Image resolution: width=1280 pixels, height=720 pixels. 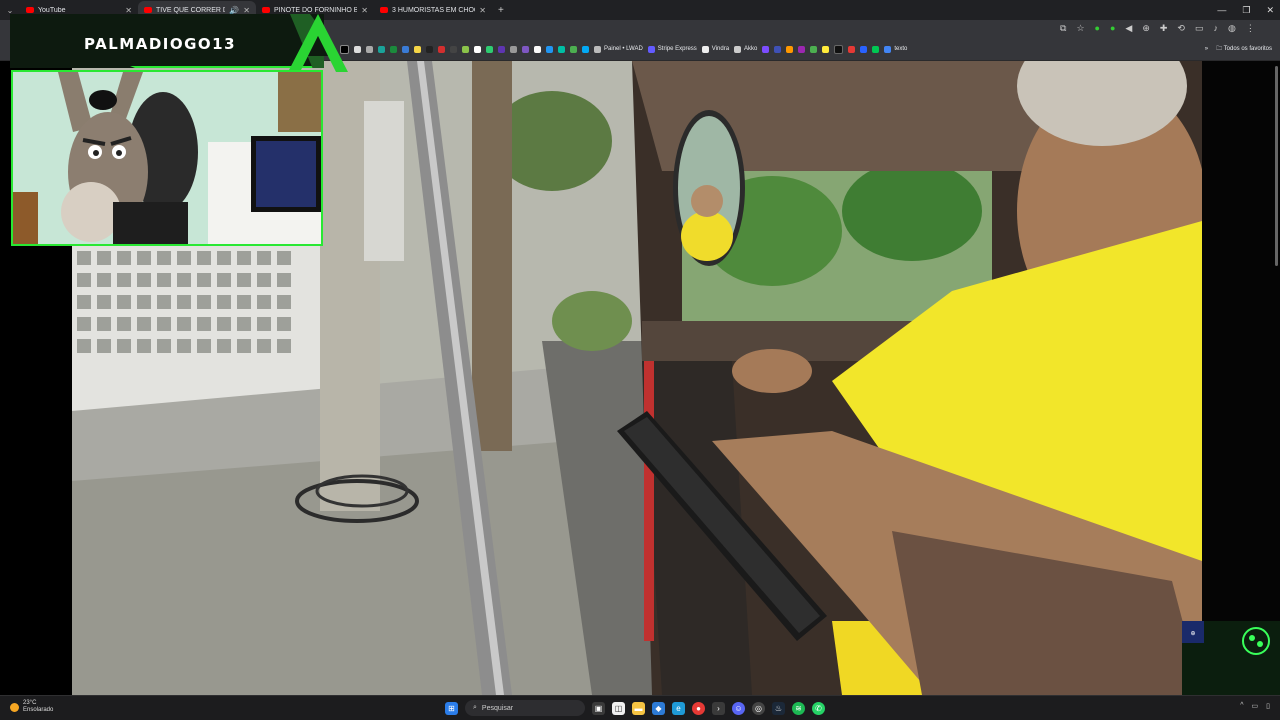 I want to click on discord-icon: ☺, so click(x=738, y=708).